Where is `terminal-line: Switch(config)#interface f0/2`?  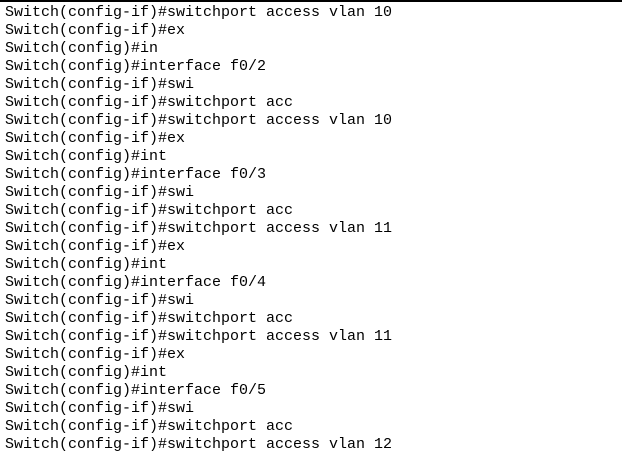 terminal-line: Switch(config)#interface f0/2 is located at coordinates (136, 66).